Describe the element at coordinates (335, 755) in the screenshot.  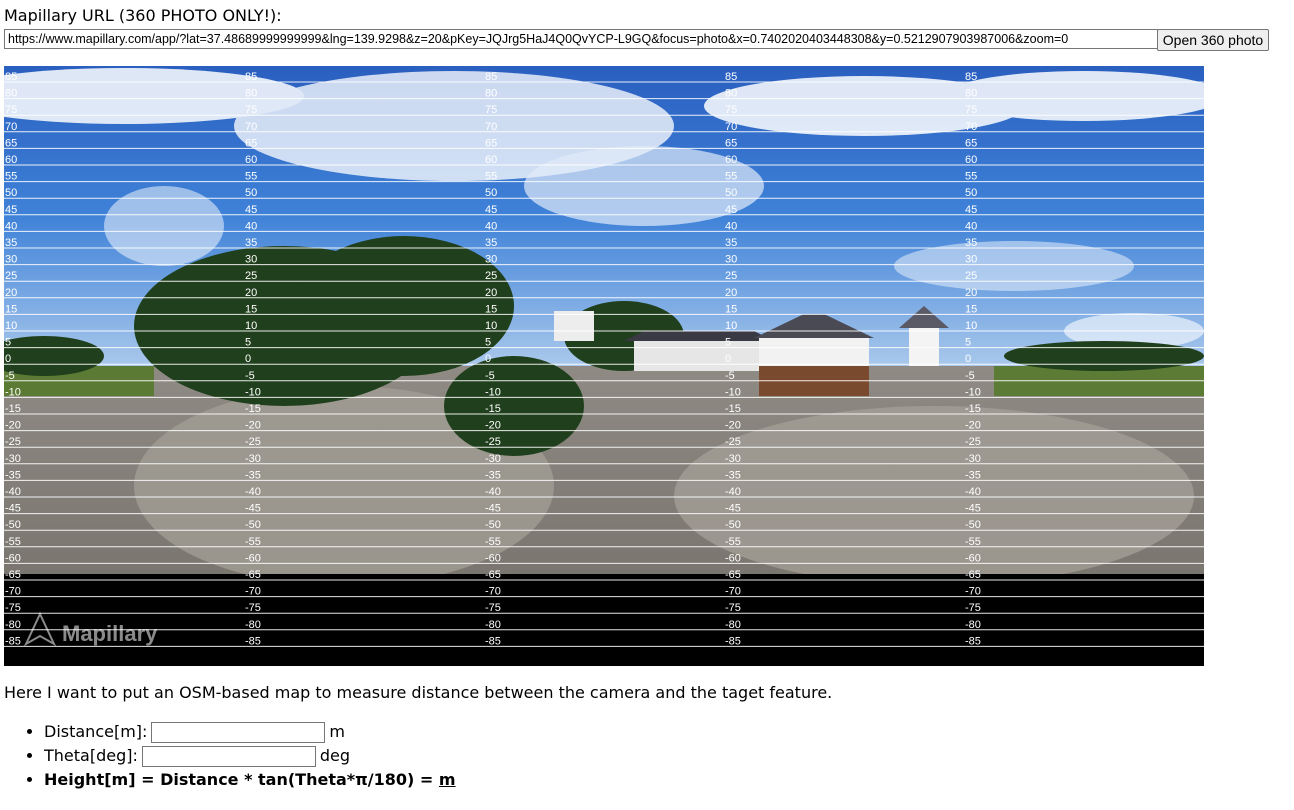
I see `theta-unit: deg` at that location.